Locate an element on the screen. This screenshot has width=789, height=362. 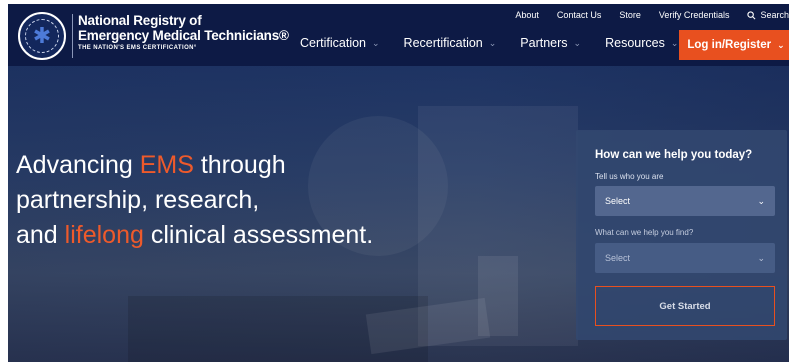
logo-line2: Emergency Medical Technicians® is located at coordinates (183, 35).